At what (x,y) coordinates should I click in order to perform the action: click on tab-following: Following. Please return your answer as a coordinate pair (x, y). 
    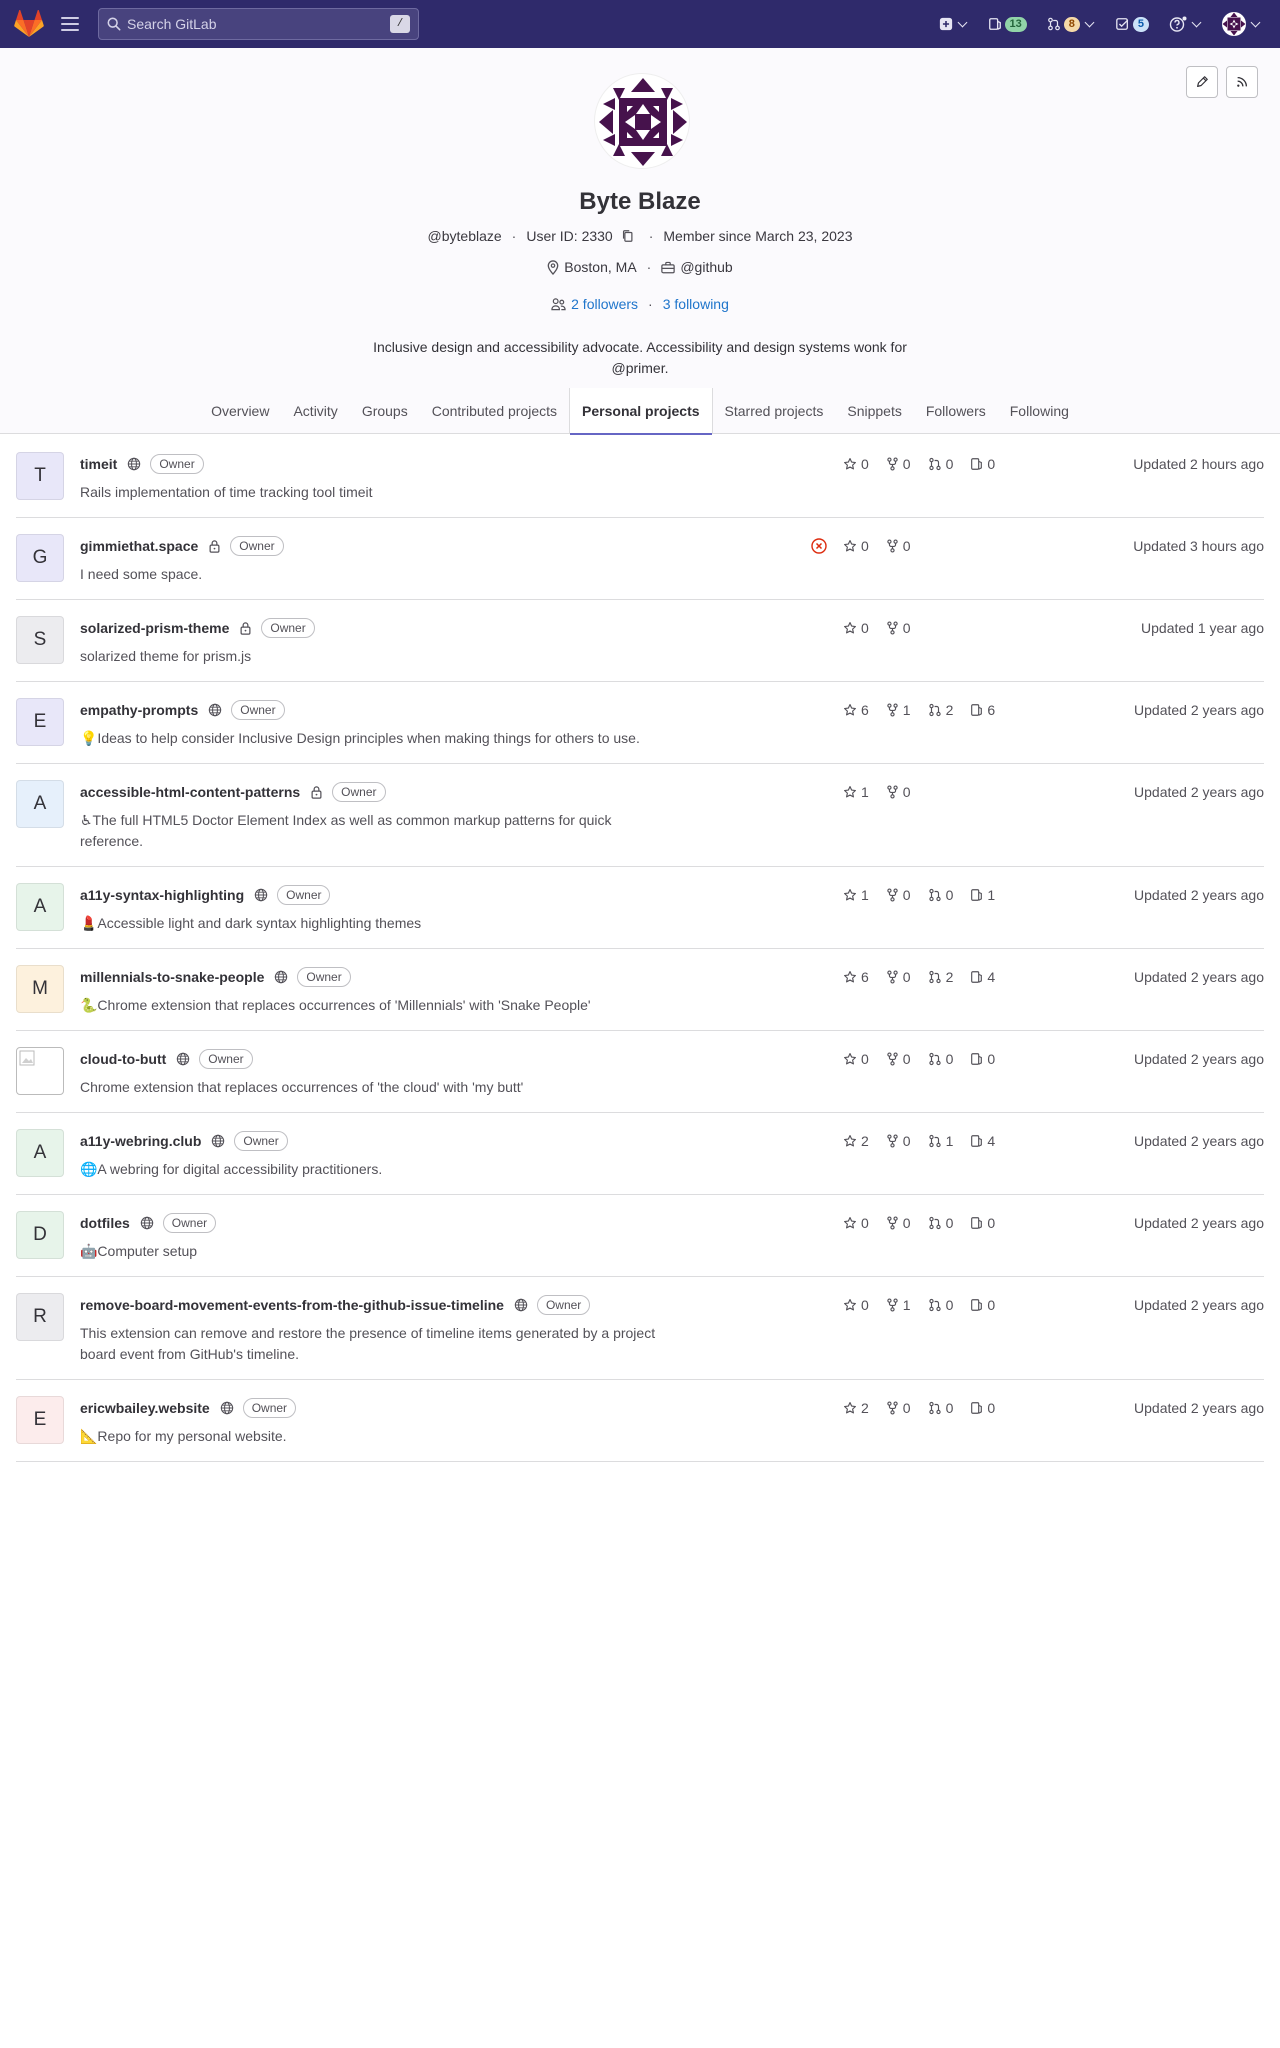
    Looking at the image, I should click on (1039, 411).